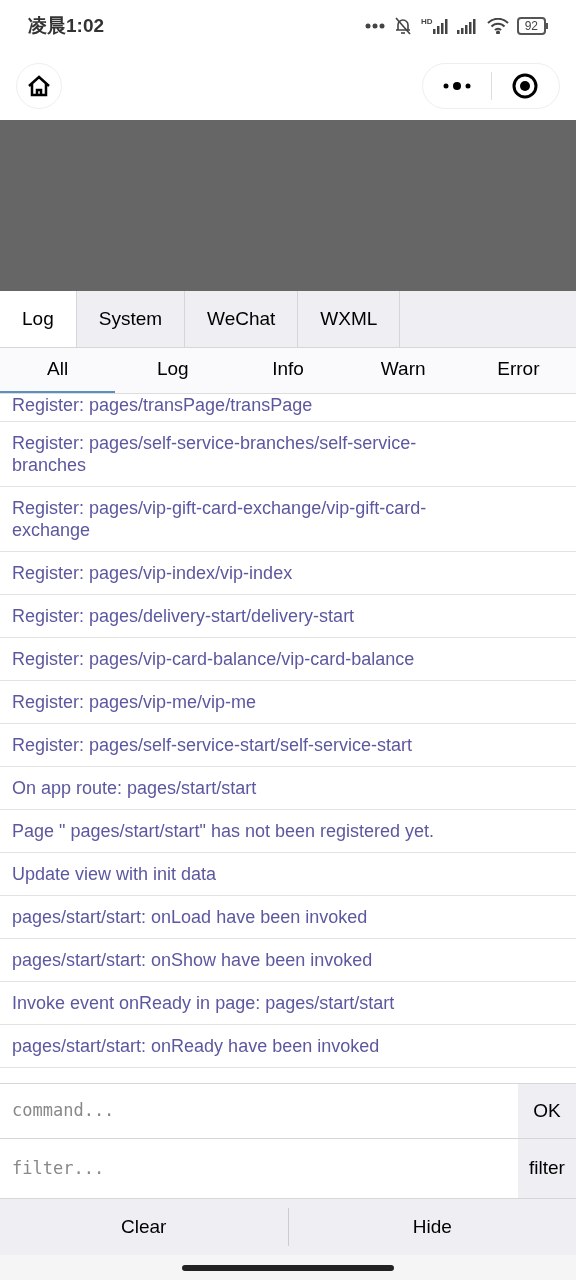  I want to click on clock: 凌晨1:02, so click(66, 25).